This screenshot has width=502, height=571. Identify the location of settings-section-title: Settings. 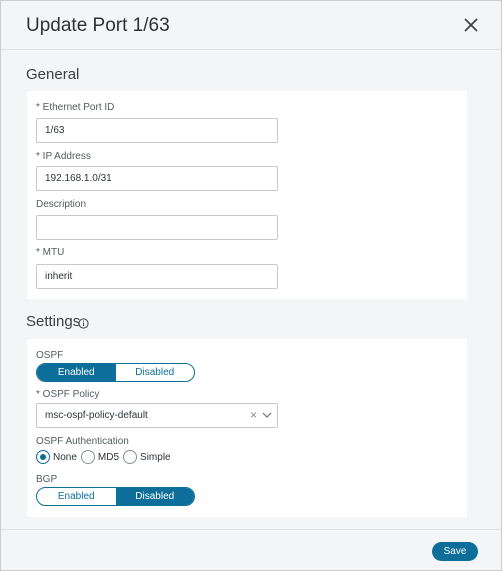
(53, 321).